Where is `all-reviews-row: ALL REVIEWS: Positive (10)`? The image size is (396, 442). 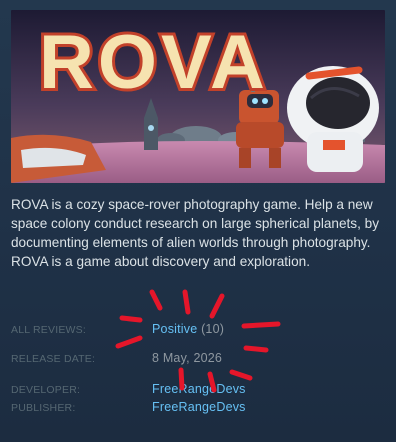
all-reviews-row: ALL REVIEWS: Positive (10) is located at coordinates (196, 331).